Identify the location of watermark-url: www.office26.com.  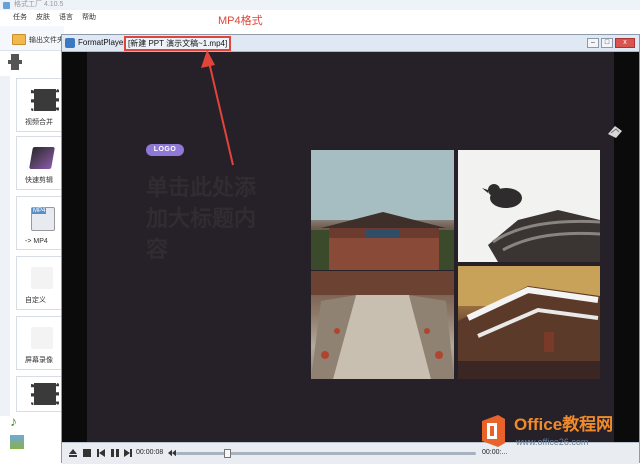
(552, 442).